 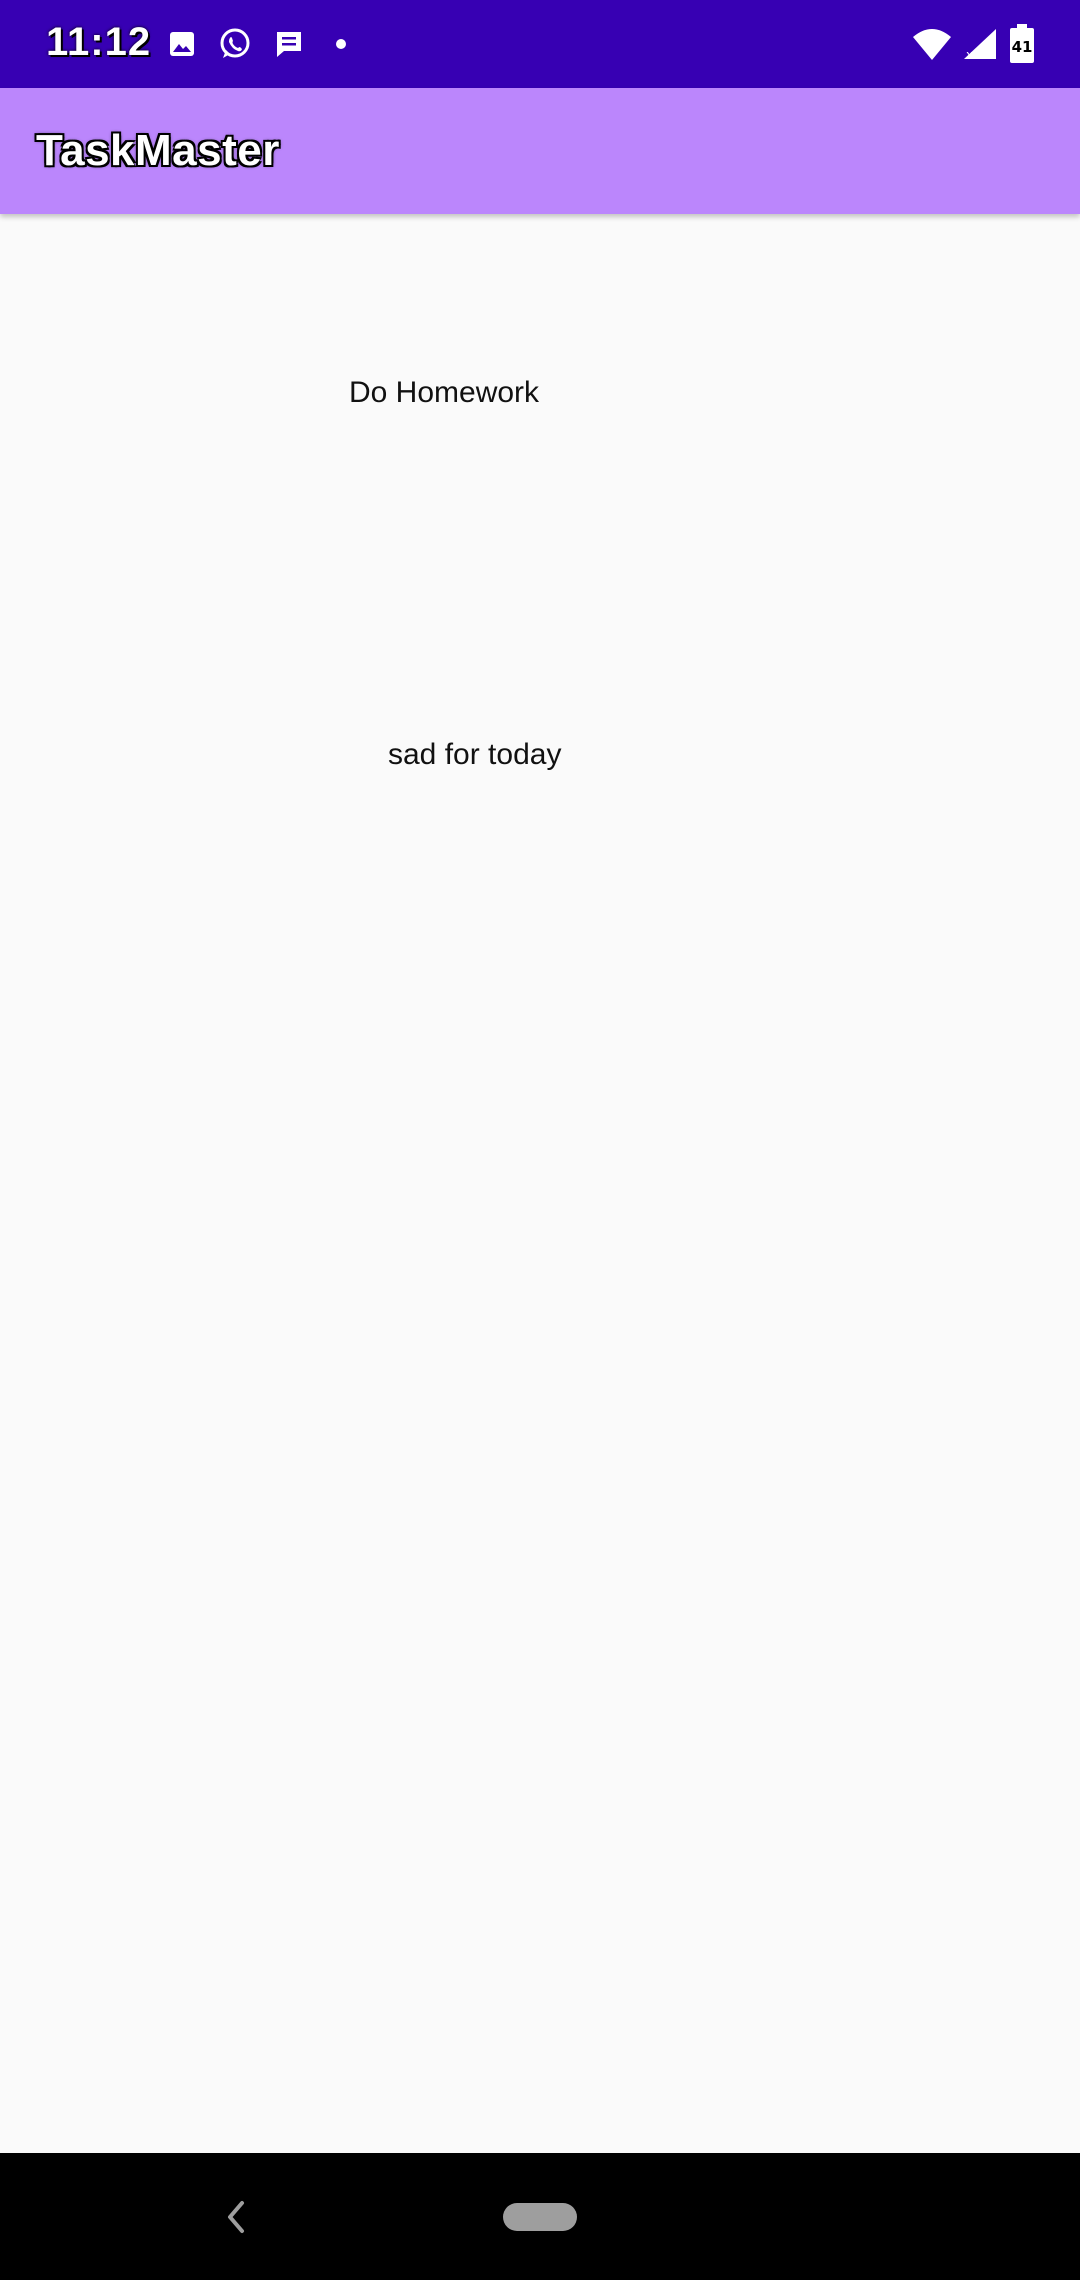 What do you see at coordinates (262, 44) in the screenshot?
I see `notification-icons` at bounding box center [262, 44].